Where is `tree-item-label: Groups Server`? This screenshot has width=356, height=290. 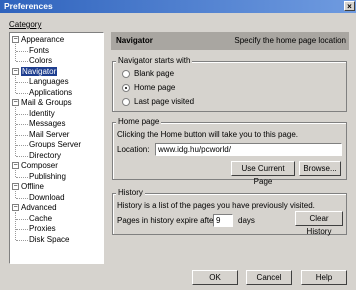 tree-item-label: Groups Server is located at coordinates (55, 144).